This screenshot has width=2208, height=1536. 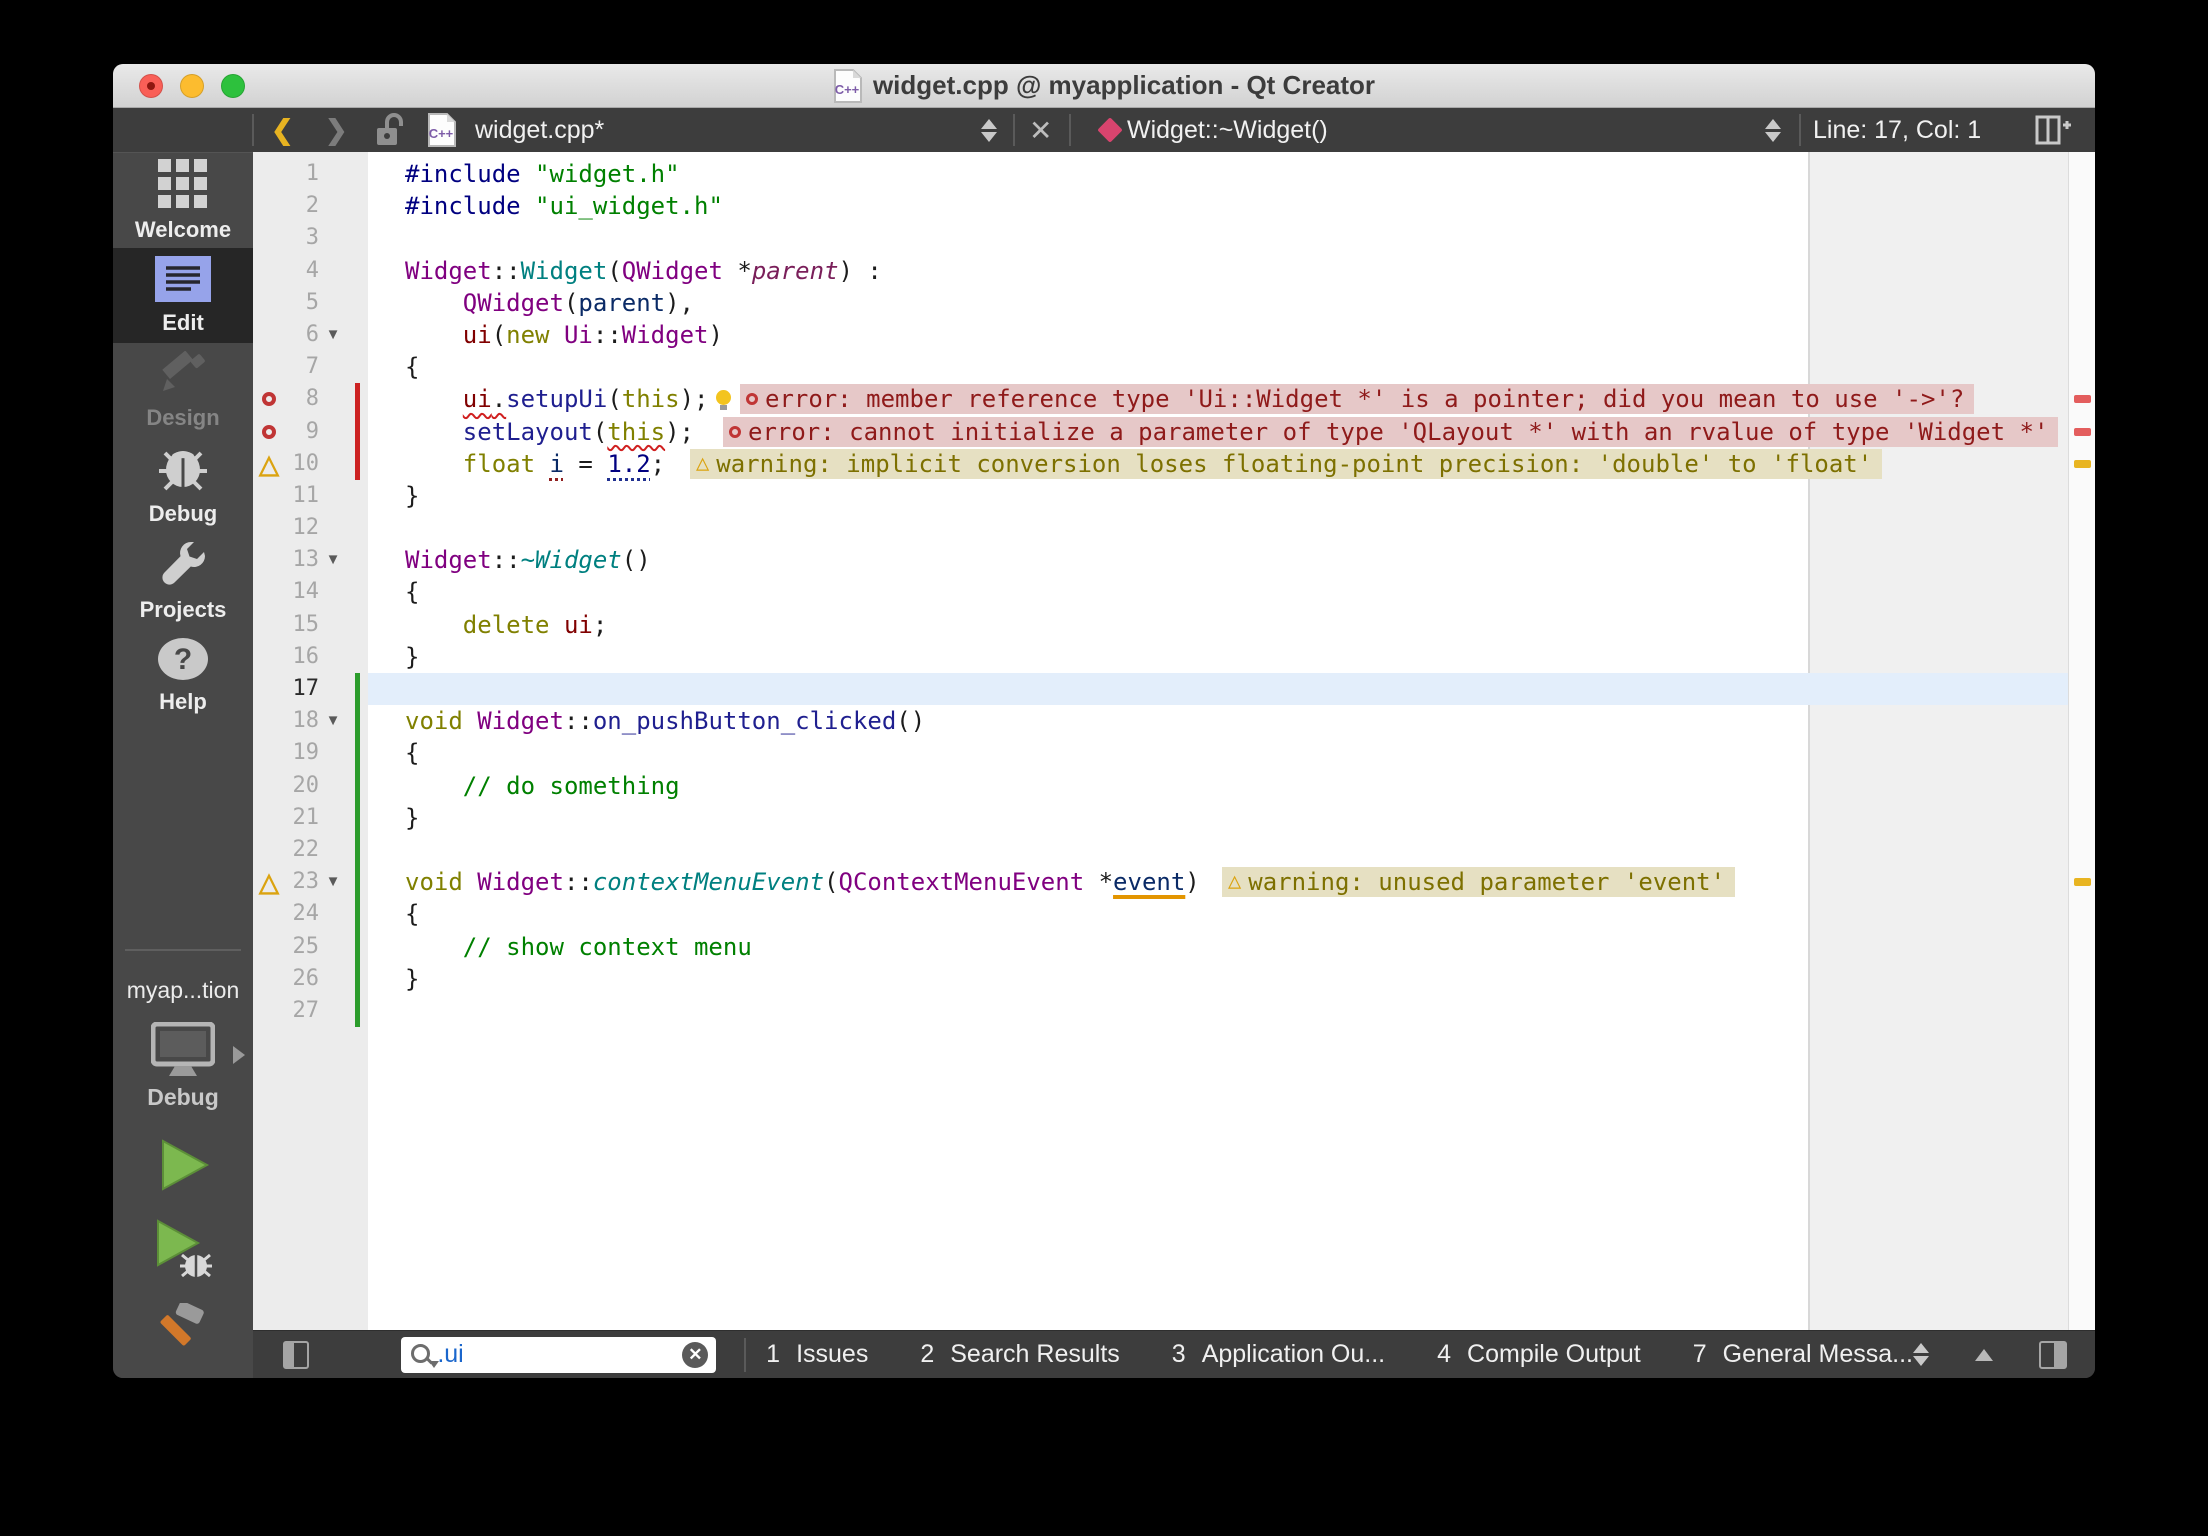 I want to click on locator-searchbox: ✕, so click(x=559, y=1354).